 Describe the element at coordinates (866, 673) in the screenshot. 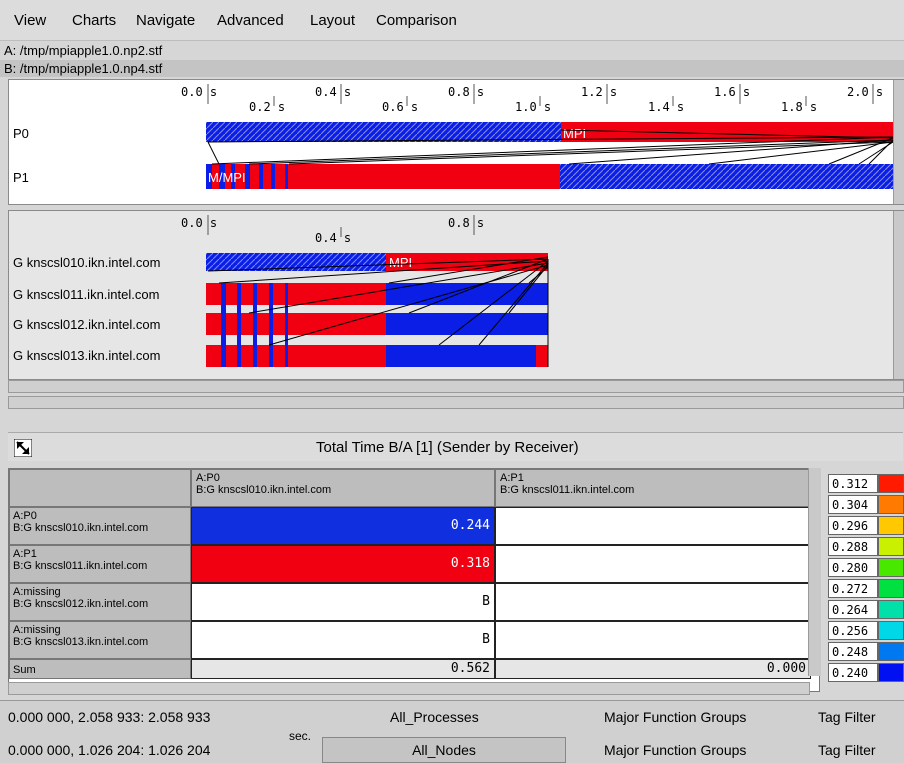

I see `legend-item: 0.240` at that location.